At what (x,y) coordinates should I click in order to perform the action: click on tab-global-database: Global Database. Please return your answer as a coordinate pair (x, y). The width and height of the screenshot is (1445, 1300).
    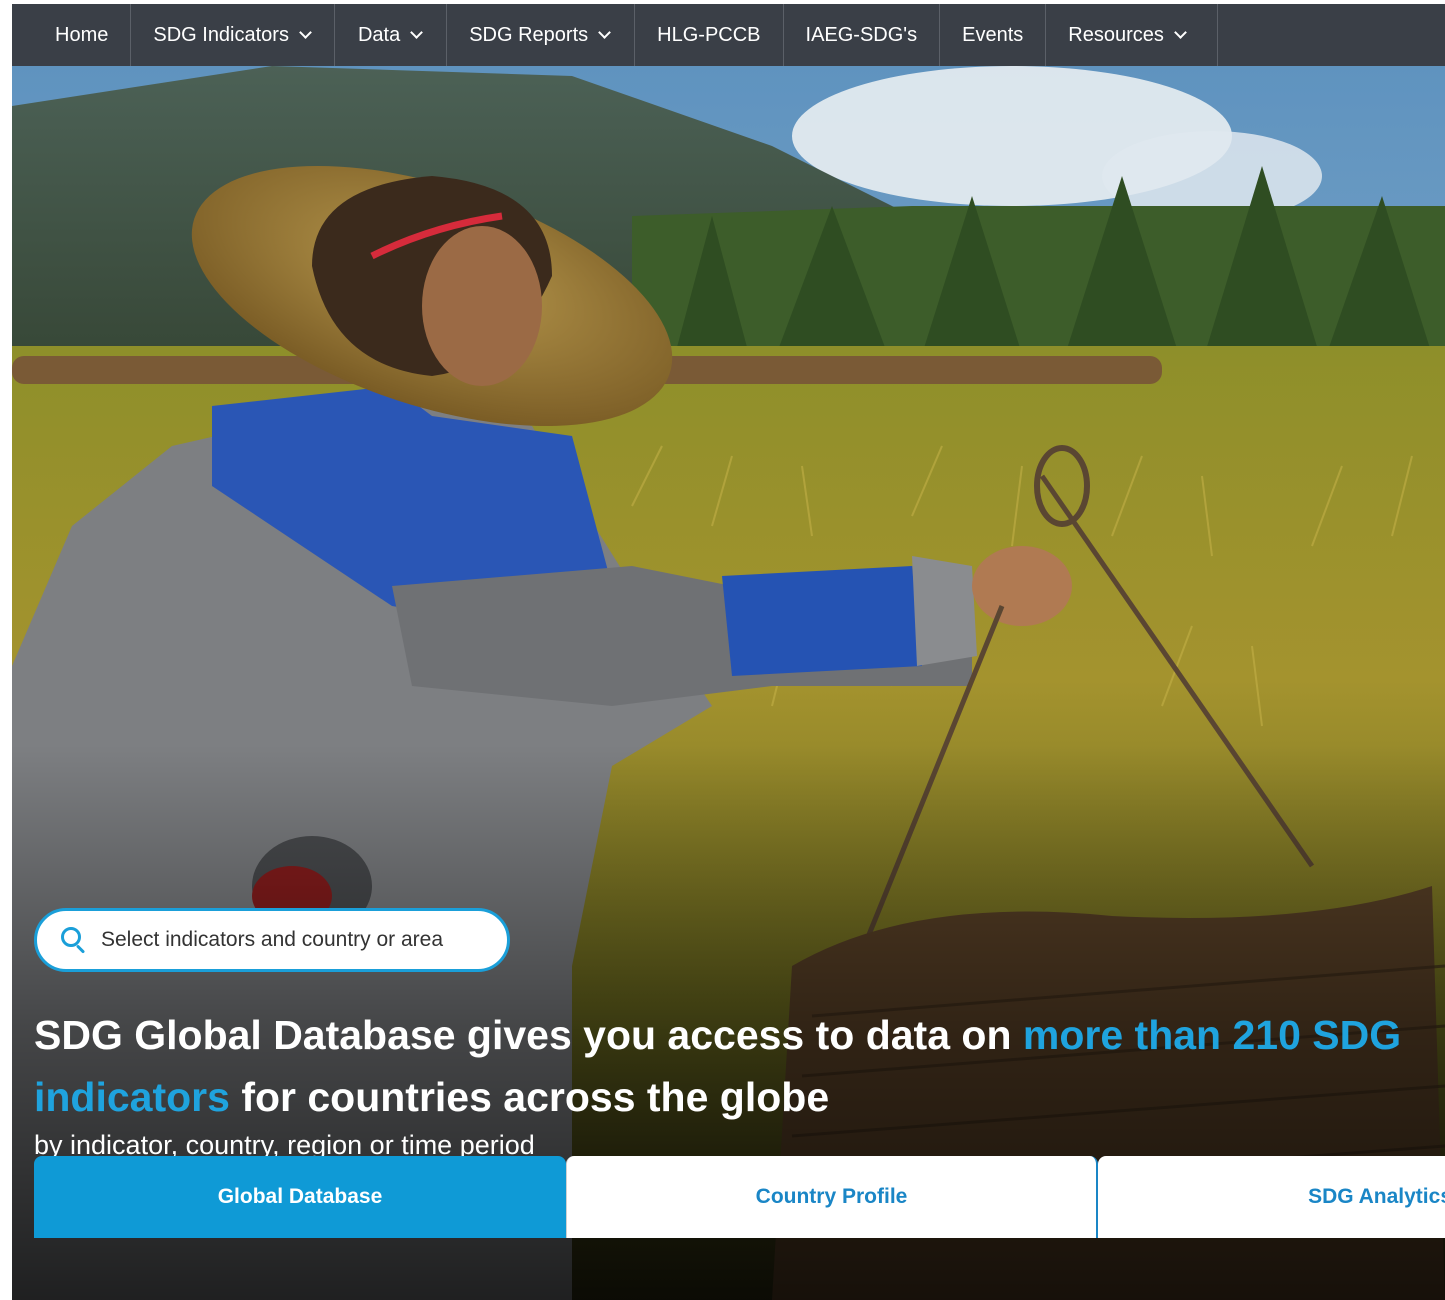
    Looking at the image, I should click on (300, 1197).